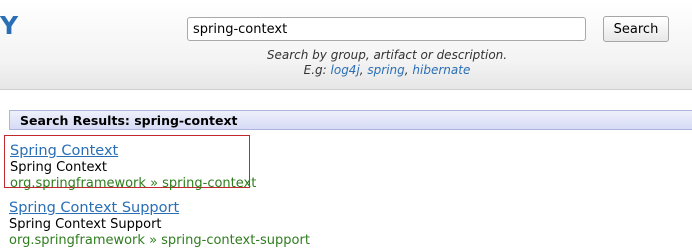 The image size is (692, 248). Describe the element at coordinates (9, 26) in the screenshot. I see `site-logo: Y` at that location.